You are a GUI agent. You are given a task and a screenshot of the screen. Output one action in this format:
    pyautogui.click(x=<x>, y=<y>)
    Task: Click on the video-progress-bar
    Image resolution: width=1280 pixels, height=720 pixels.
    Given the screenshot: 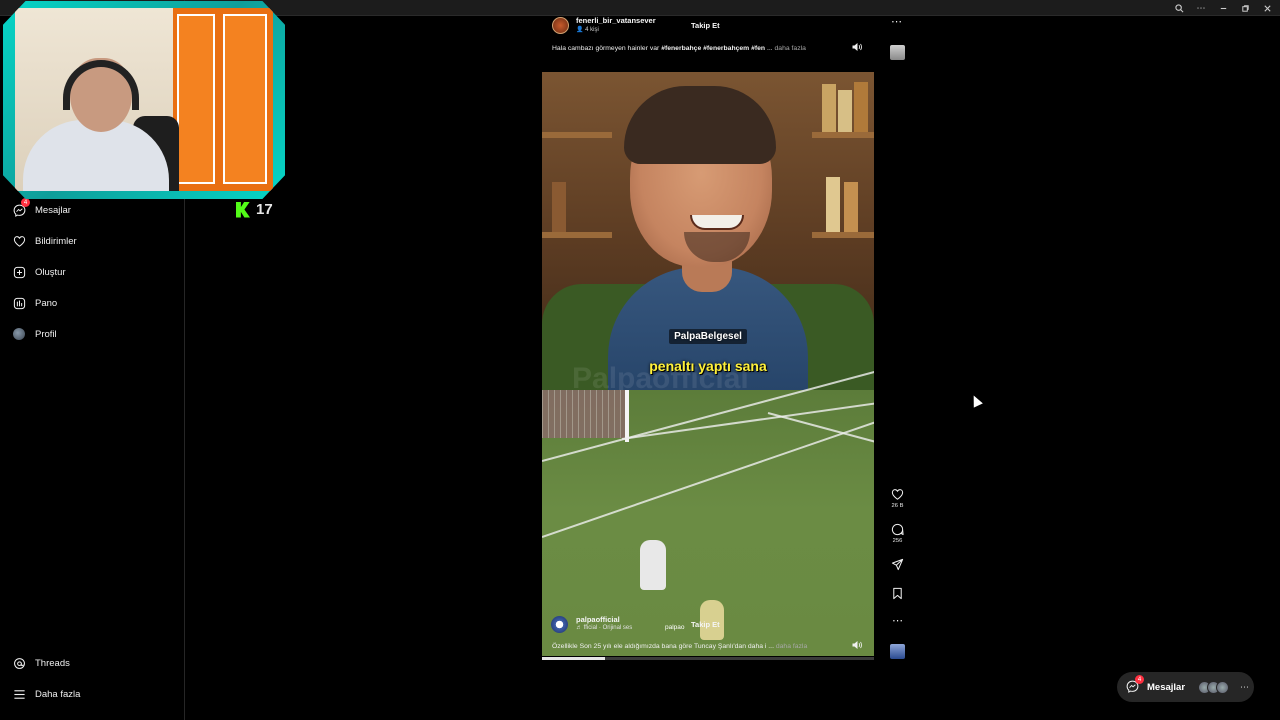 What is the action you would take?
    pyautogui.click(x=708, y=658)
    